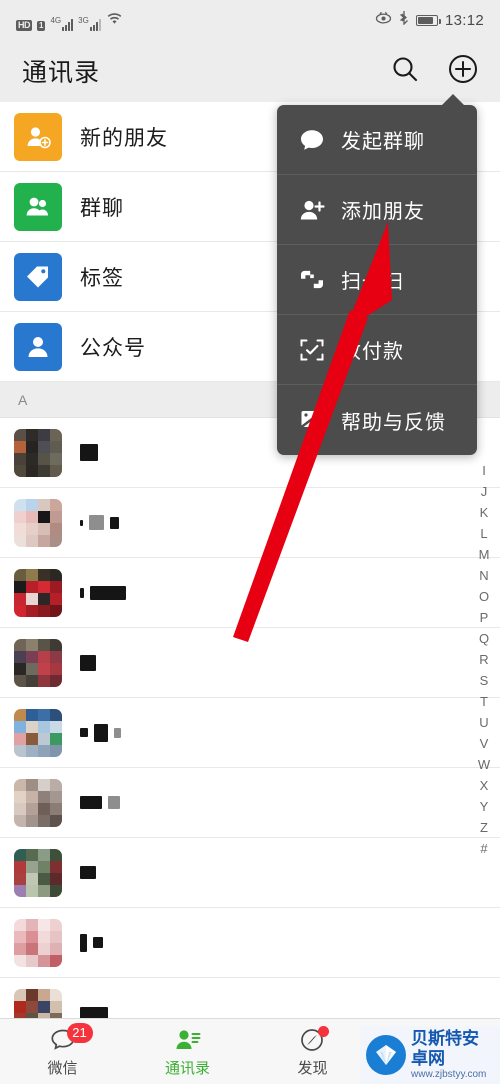 This screenshot has width=500, height=1084. I want to click on index-letter: T, so click(484, 701).